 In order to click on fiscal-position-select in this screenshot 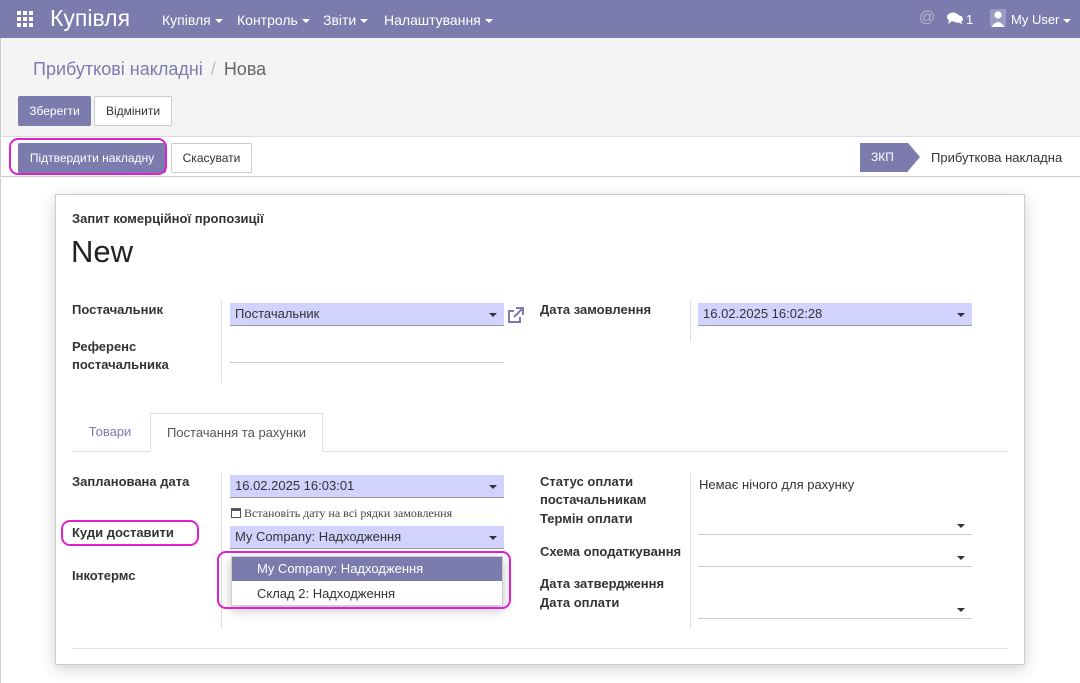, I will do `click(835, 555)`.